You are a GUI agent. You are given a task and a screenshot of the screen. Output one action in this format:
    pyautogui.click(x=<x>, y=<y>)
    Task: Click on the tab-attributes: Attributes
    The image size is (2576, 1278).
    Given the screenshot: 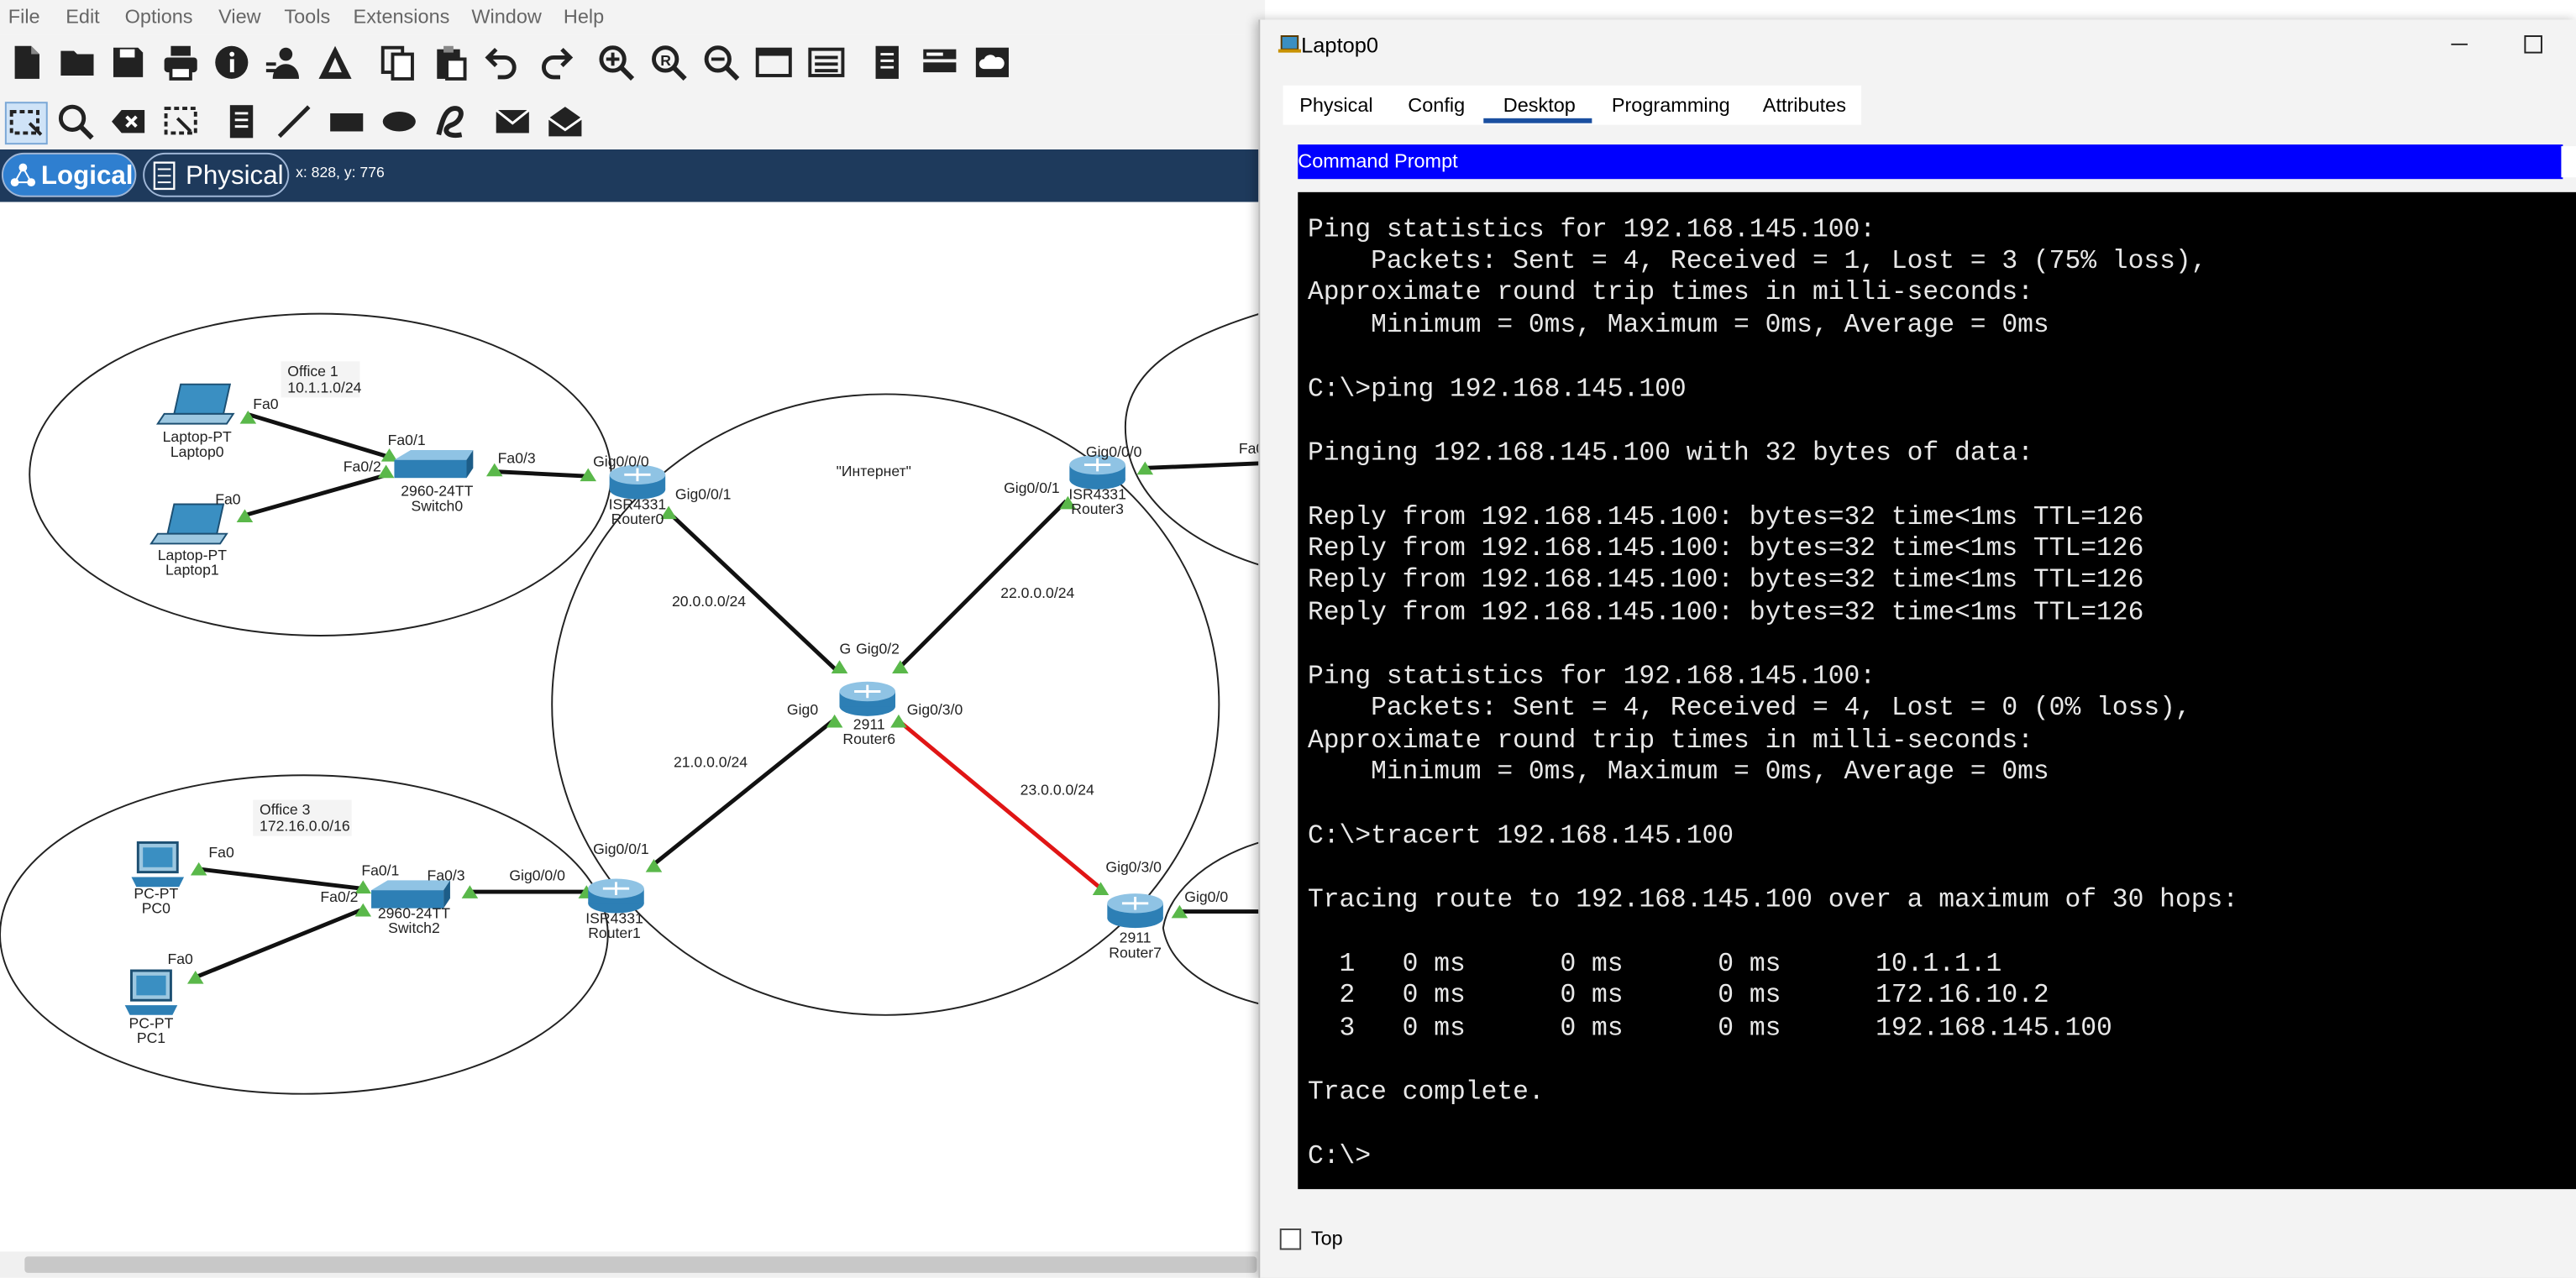 What is the action you would take?
    pyautogui.click(x=1804, y=105)
    